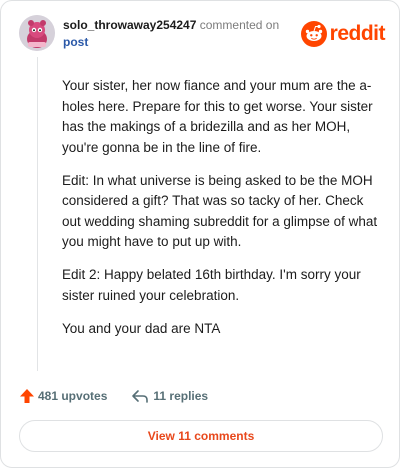  I want to click on reply-arrow-icon, so click(140, 396).